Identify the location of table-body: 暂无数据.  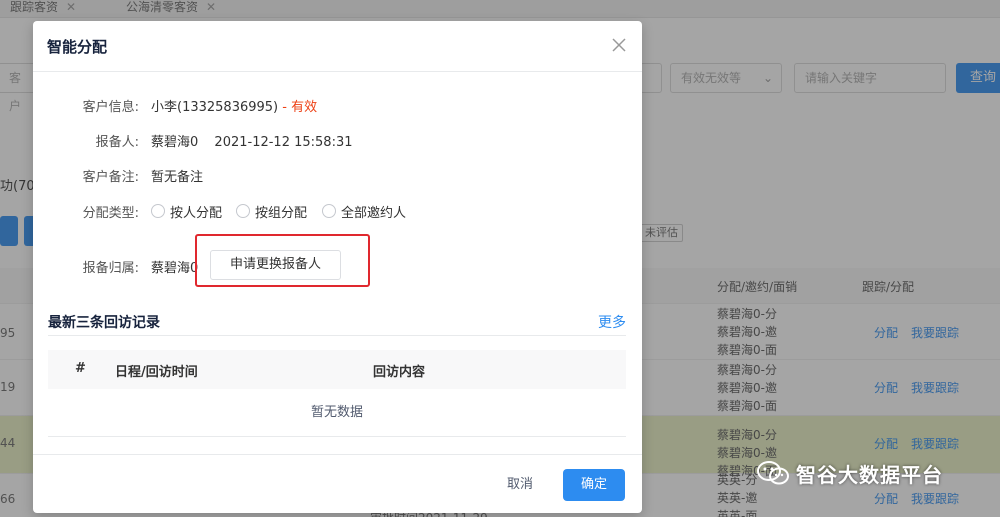
(337, 413).